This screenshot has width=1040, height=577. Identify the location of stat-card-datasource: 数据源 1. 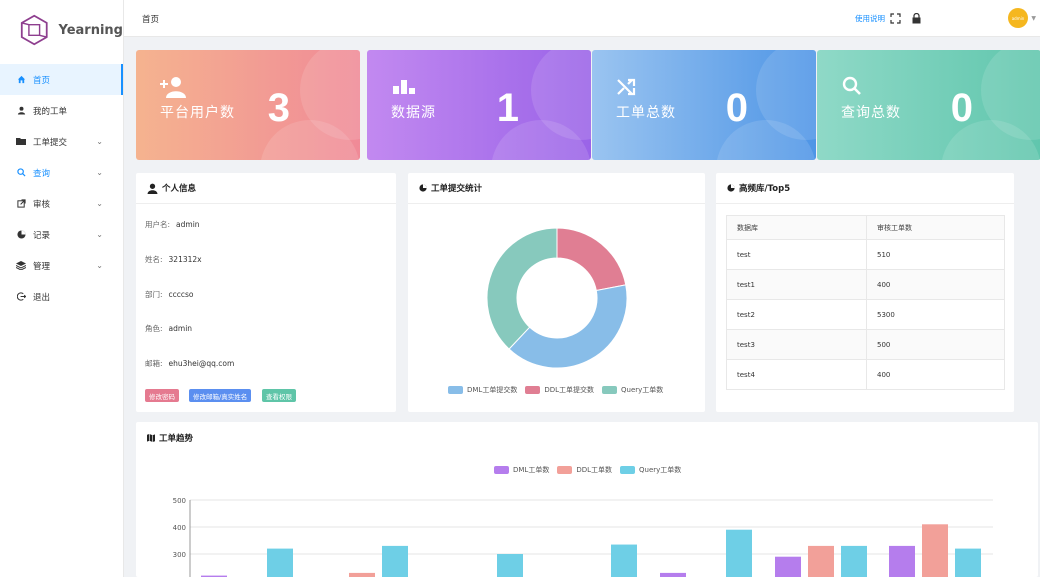
(479, 105).